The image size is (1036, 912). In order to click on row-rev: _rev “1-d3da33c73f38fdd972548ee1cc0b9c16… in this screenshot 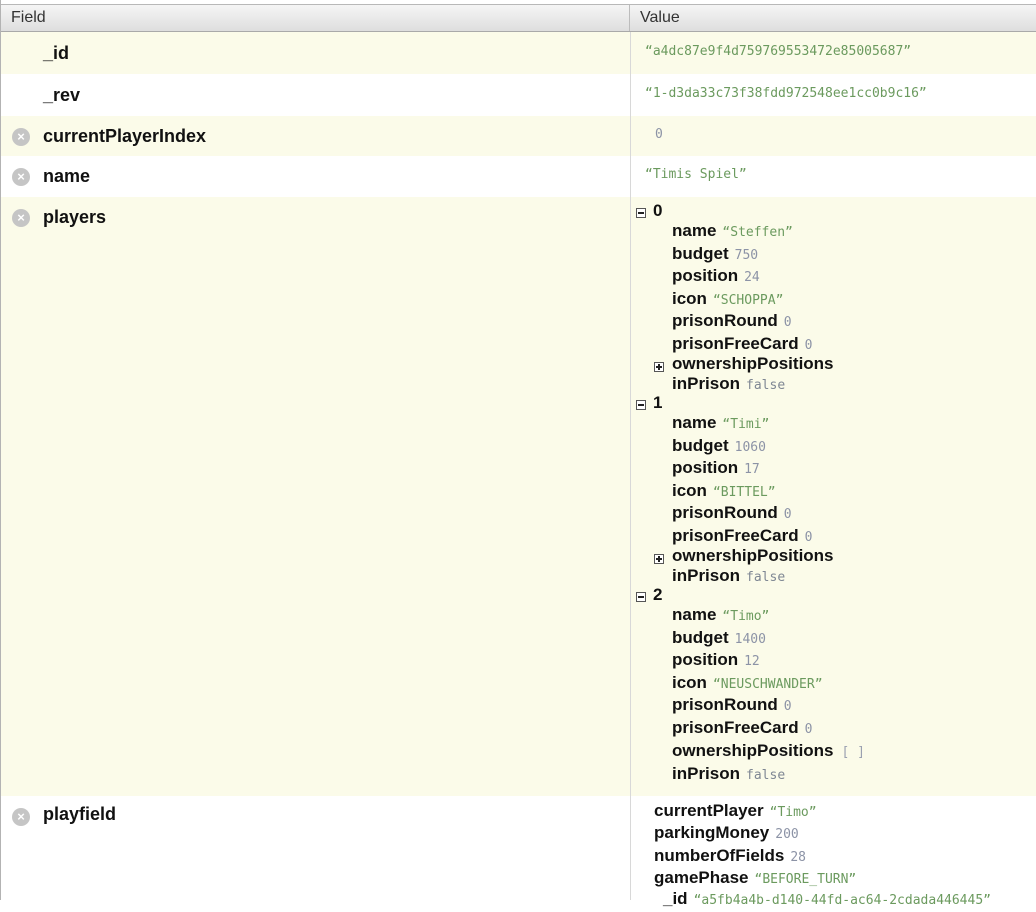, I will do `click(518, 95)`.